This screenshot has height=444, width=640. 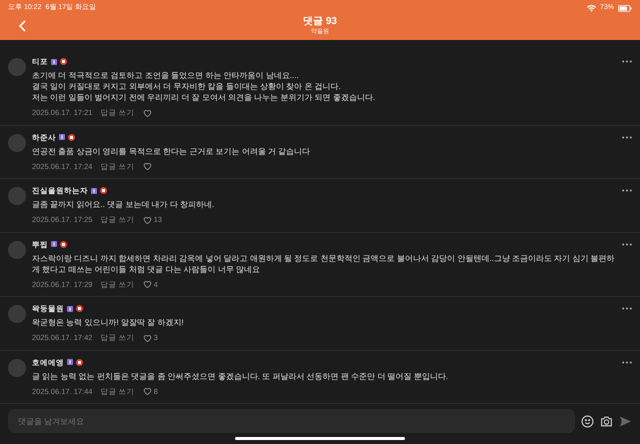 I want to click on comment-text: 자스락이랑 디즈니 까지 합세하면 차라리 감옥에 넣어 달라고 애원하게 될 정도로 천문학적인 금액으로 불어나서 감당이 안될텐데..그냥 조금이라도 자기 심기 불편하게 했다고 떼쓰는 어린이들 처럼 댓글 다는 사람들이 너무 많네요, so click(x=324, y=263).